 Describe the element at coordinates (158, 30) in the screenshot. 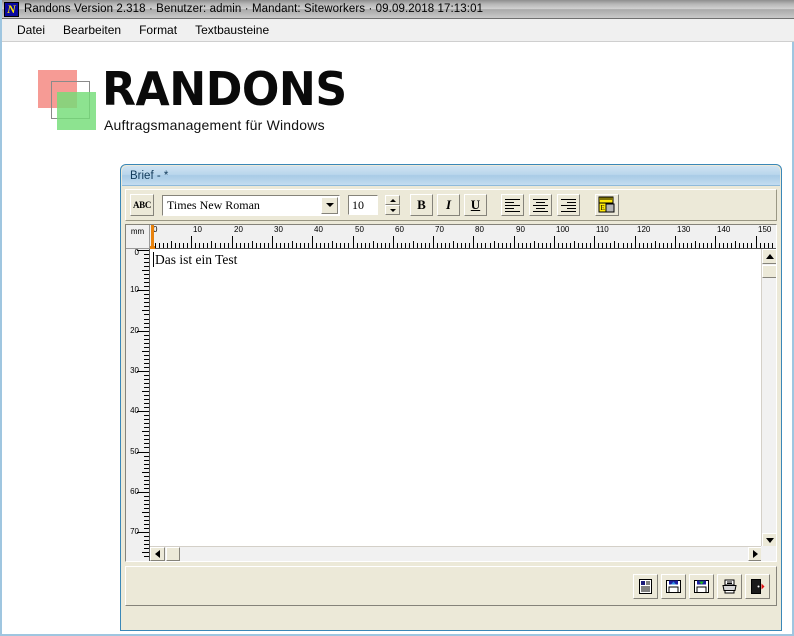

I see `menu-format: Format` at that location.